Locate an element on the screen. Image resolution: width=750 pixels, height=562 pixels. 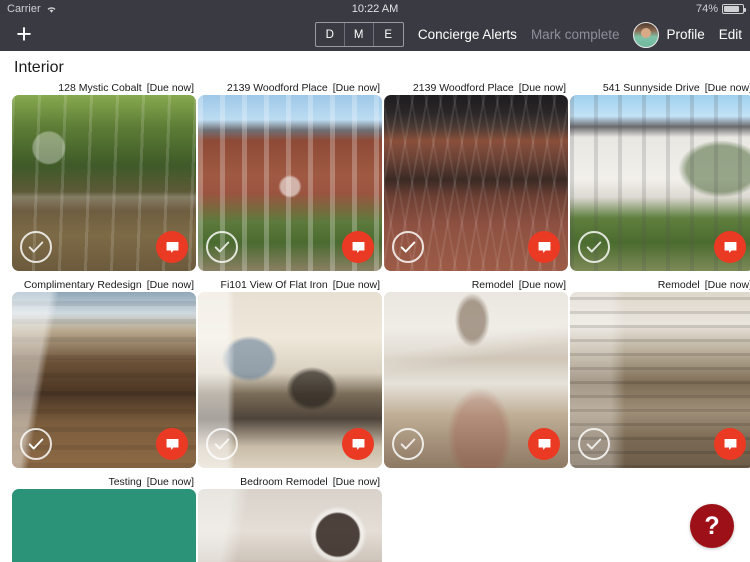
status-bar-time: 10:22 AM is located at coordinates (375, 9).